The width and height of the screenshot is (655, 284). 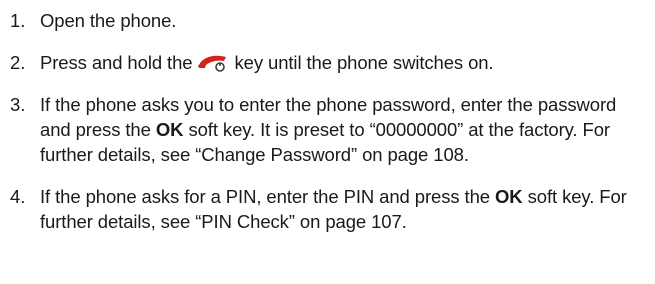 I want to click on step-text-before-icon: Press and hold the, so click(x=116, y=62).